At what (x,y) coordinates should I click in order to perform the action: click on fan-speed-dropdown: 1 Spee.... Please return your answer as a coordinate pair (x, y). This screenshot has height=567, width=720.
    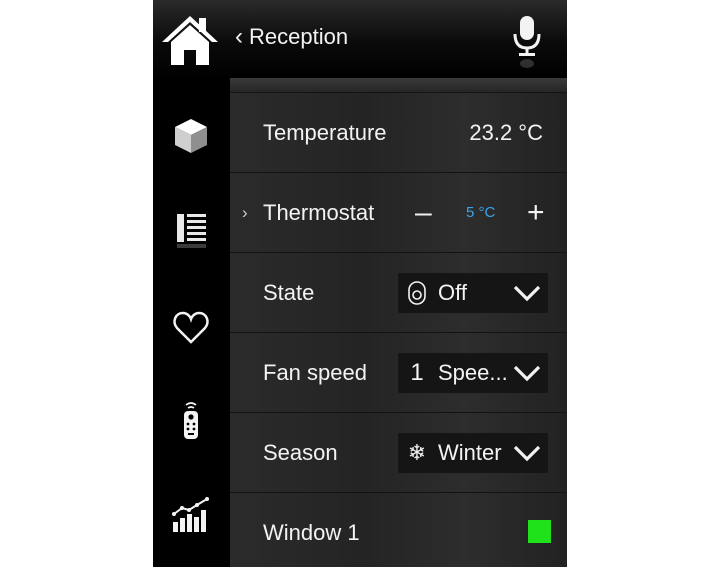
    Looking at the image, I should click on (473, 373).